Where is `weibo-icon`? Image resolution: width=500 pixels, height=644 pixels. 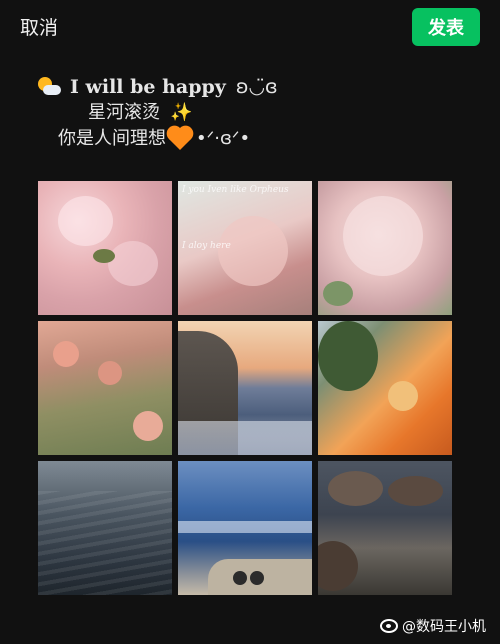
weibo-icon is located at coordinates (389, 626).